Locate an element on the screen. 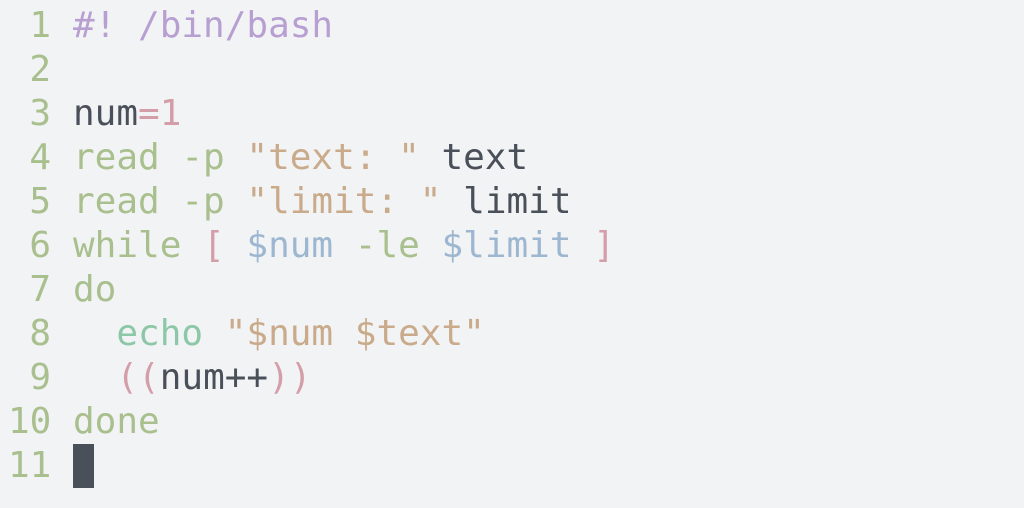  code-line: 8 echo "$num $text" is located at coordinates (311, 334).